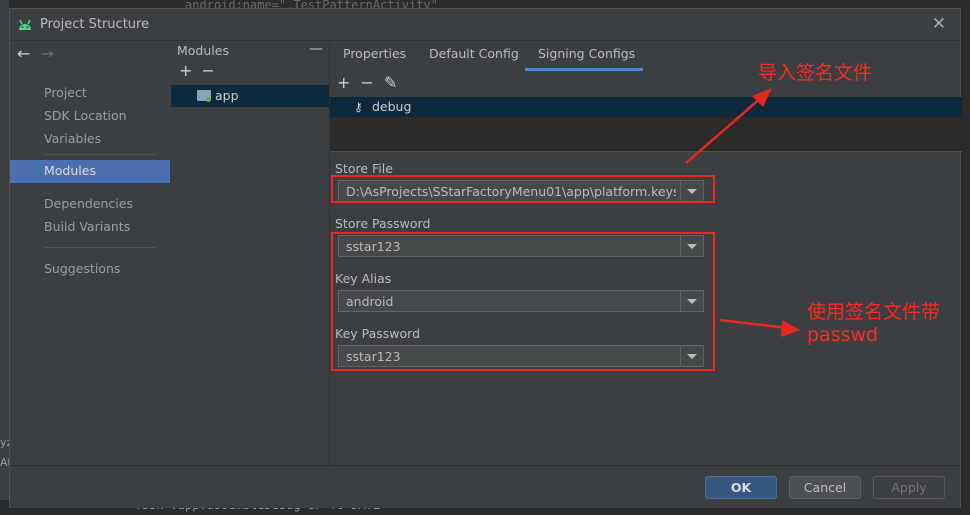 The width and height of the screenshot is (970, 515). Describe the element at coordinates (874, 312) in the screenshot. I see `annotation-password-note: 使用签名文件带` at that location.